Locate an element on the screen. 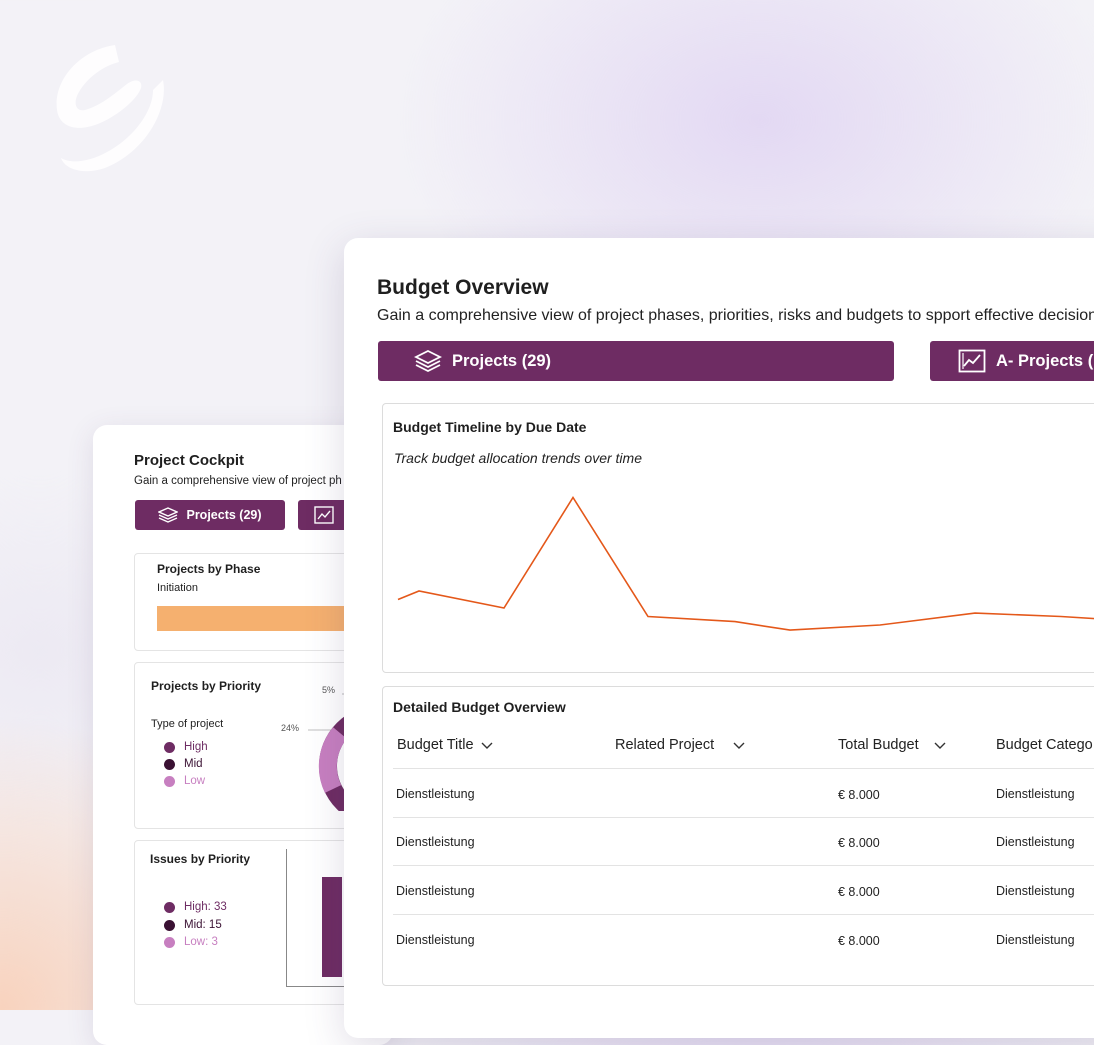 The image size is (1094, 1045). legend-item-high: High: 33 is located at coordinates (195, 907).